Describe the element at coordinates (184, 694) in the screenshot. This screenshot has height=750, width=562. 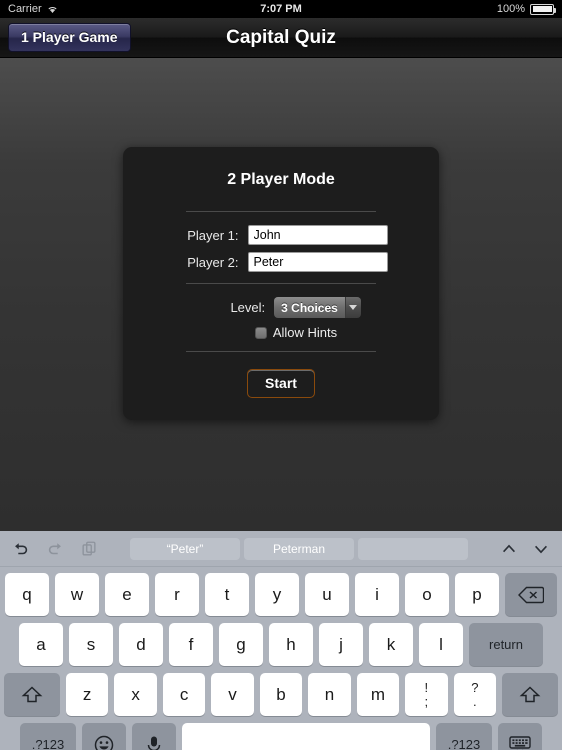
I see `key-c: c` at that location.